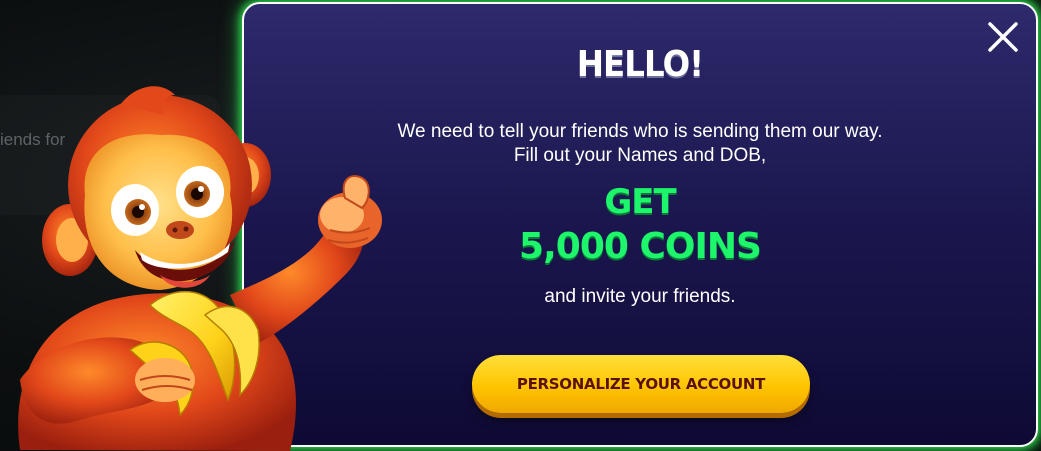 This screenshot has height=451, width=1041. I want to click on personalize-account-button: PERSONALIZE YOUR ACCOUNT, so click(641, 384).